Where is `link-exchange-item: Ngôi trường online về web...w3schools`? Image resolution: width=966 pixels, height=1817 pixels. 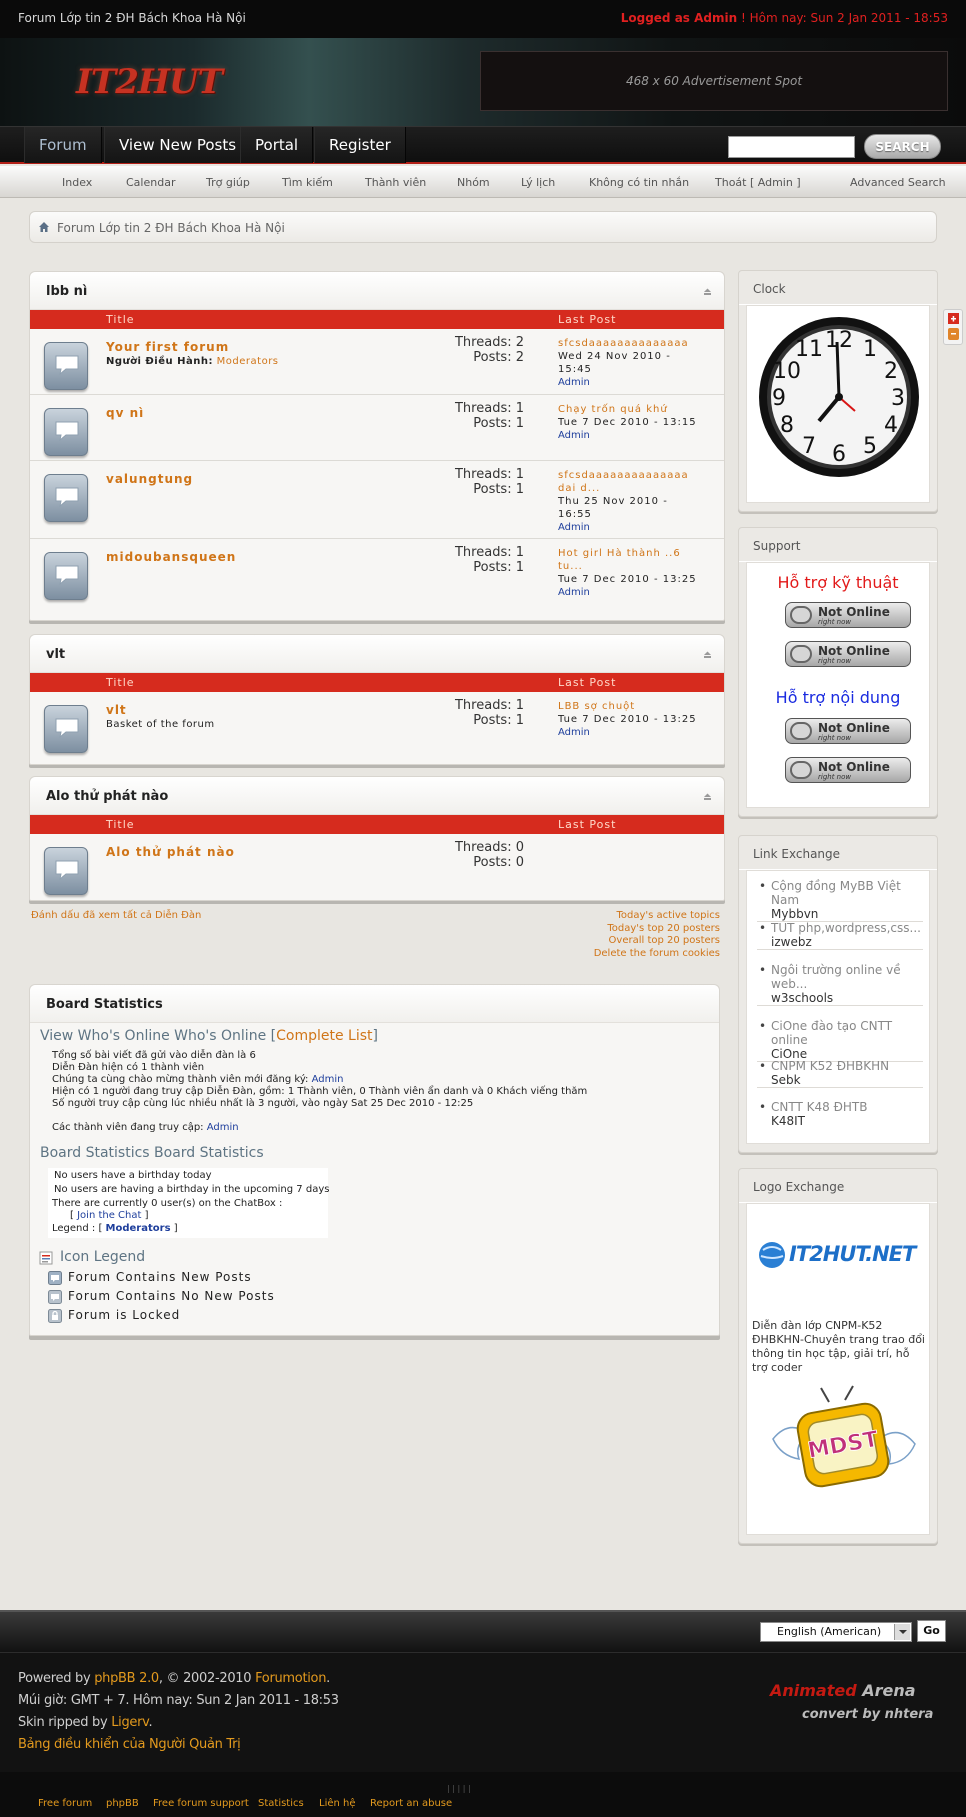 link-exchange-item: Ngôi trường online về web...w3schools is located at coordinates (840, 984).